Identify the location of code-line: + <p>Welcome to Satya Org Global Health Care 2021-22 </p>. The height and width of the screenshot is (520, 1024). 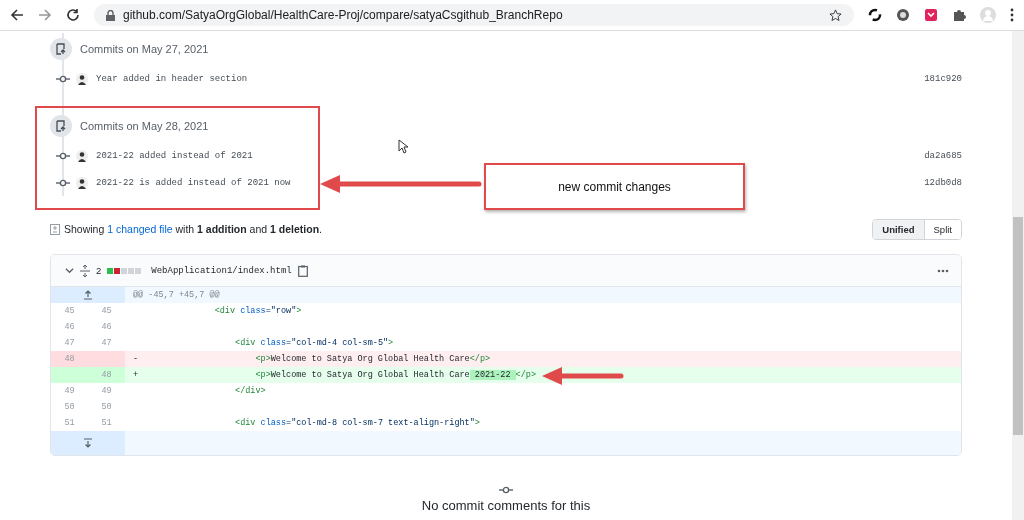
(334, 375).